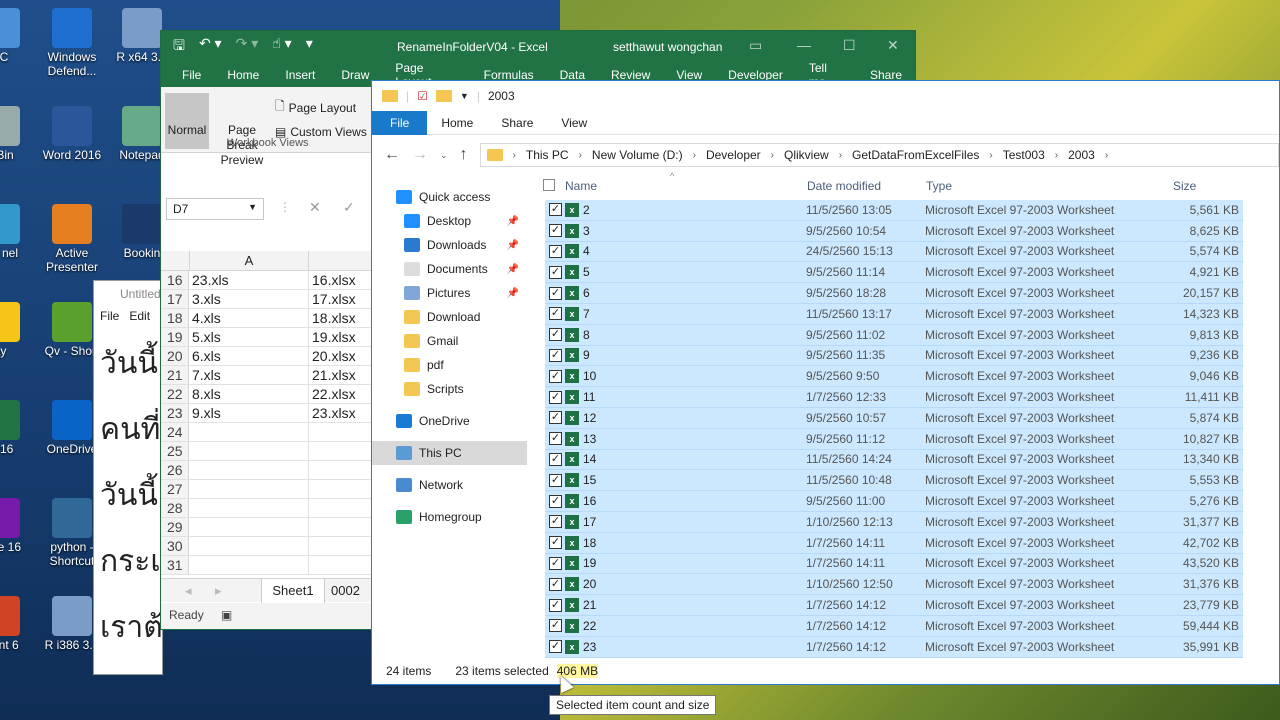 This screenshot has width=1280, height=720. I want to click on cell-b: 20.xlsx, so click(340, 356).